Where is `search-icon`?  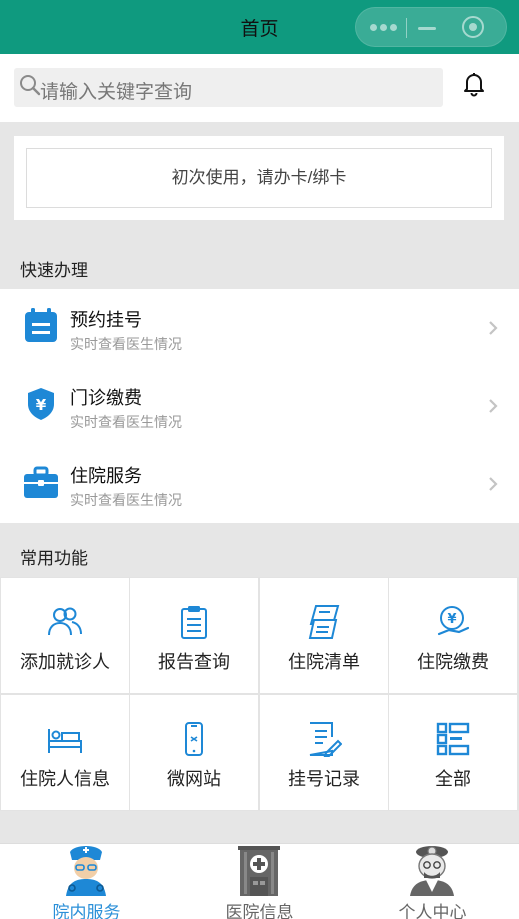 search-icon is located at coordinates (30, 85).